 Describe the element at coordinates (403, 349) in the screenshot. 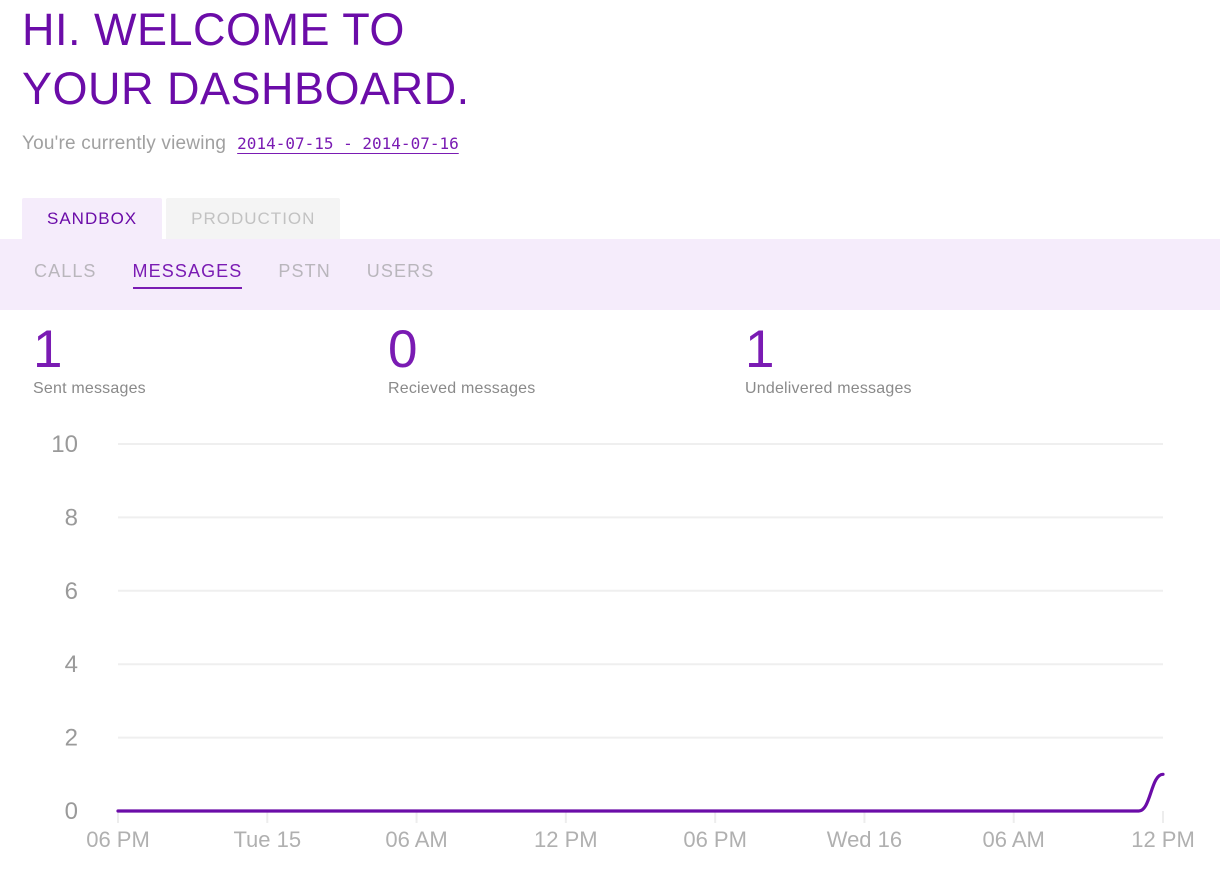

I see `stat-recieved-messages-value: 0` at that location.